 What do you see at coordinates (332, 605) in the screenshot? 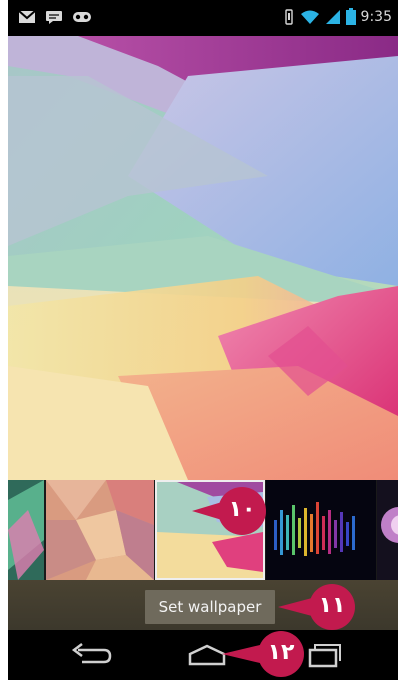
I see `callout-11-label: ١١` at bounding box center [332, 605].